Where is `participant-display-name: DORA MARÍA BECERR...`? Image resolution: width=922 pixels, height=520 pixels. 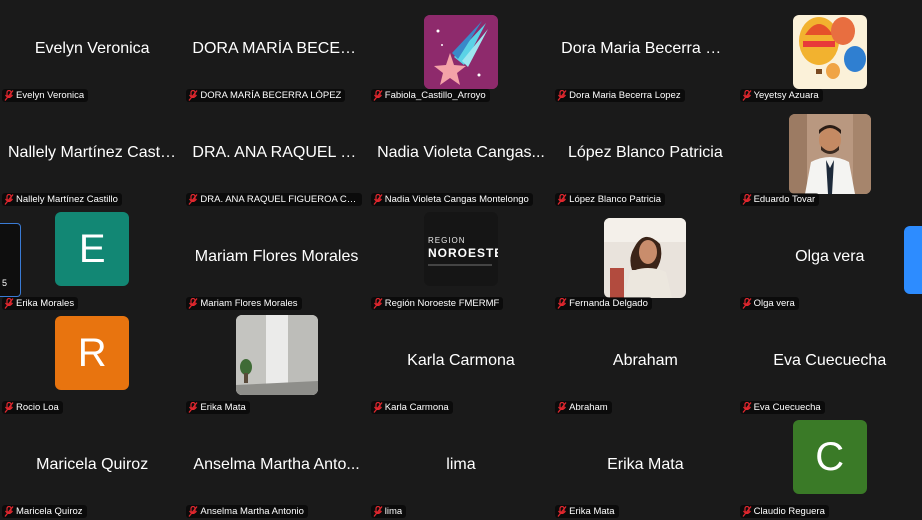
participant-display-name: DORA MARÍA BECERR... is located at coordinates (280, 48).